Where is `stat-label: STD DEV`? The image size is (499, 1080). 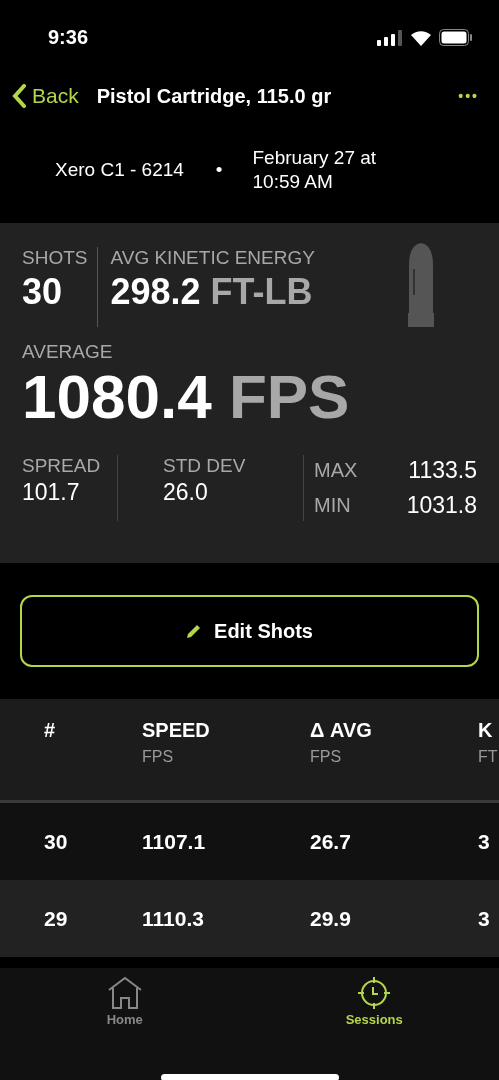 stat-label: STD DEV is located at coordinates (205, 466).